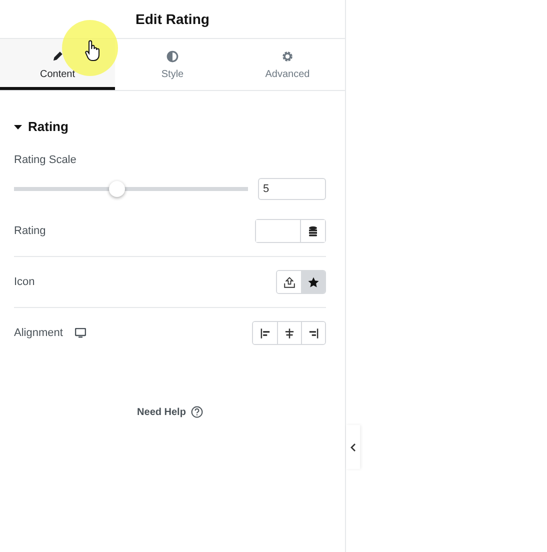 Image resolution: width=547 pixels, height=552 pixels. What do you see at coordinates (41, 126) in the screenshot?
I see `section-header: Rating` at bounding box center [41, 126].